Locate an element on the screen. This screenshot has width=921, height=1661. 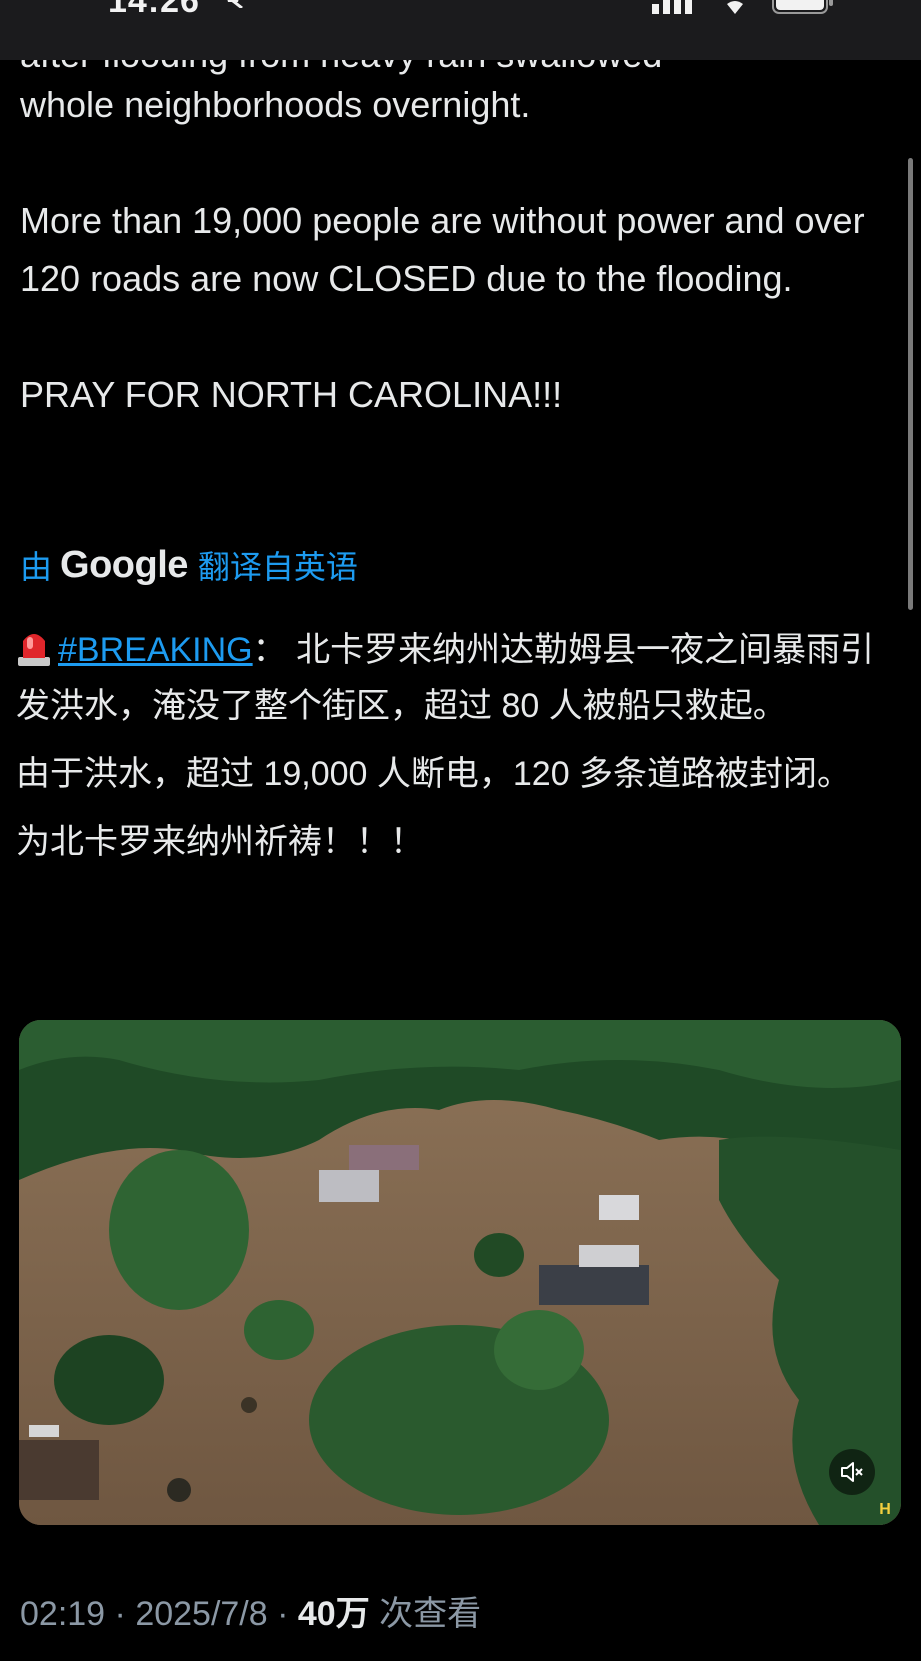
translation-prefix: 由 is located at coordinates (36, 567).